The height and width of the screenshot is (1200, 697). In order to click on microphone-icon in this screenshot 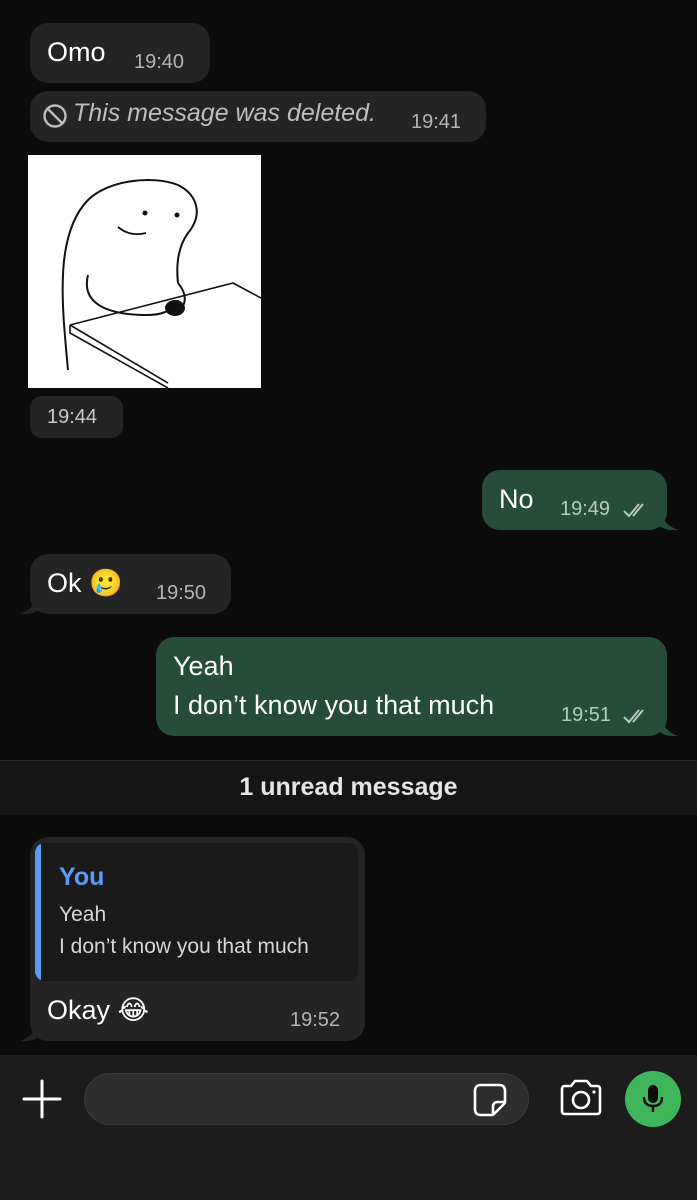, I will do `click(653, 1098)`.